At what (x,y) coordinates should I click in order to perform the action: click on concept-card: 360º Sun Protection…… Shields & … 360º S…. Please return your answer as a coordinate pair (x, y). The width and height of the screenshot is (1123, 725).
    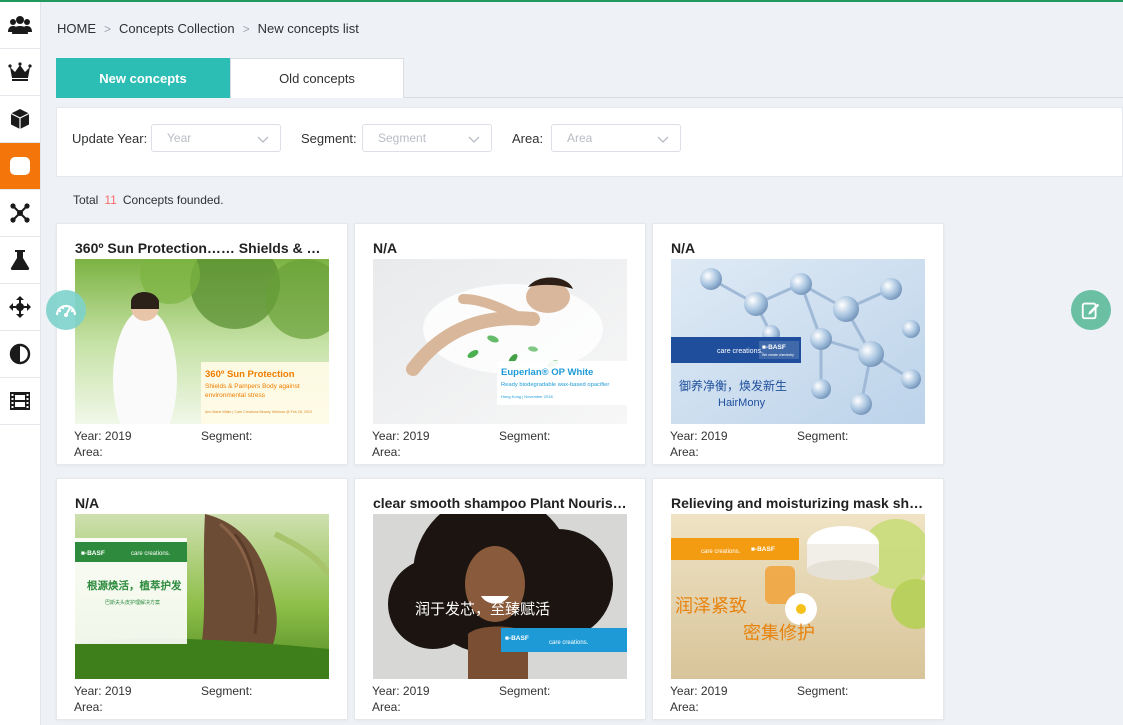
    Looking at the image, I should click on (202, 344).